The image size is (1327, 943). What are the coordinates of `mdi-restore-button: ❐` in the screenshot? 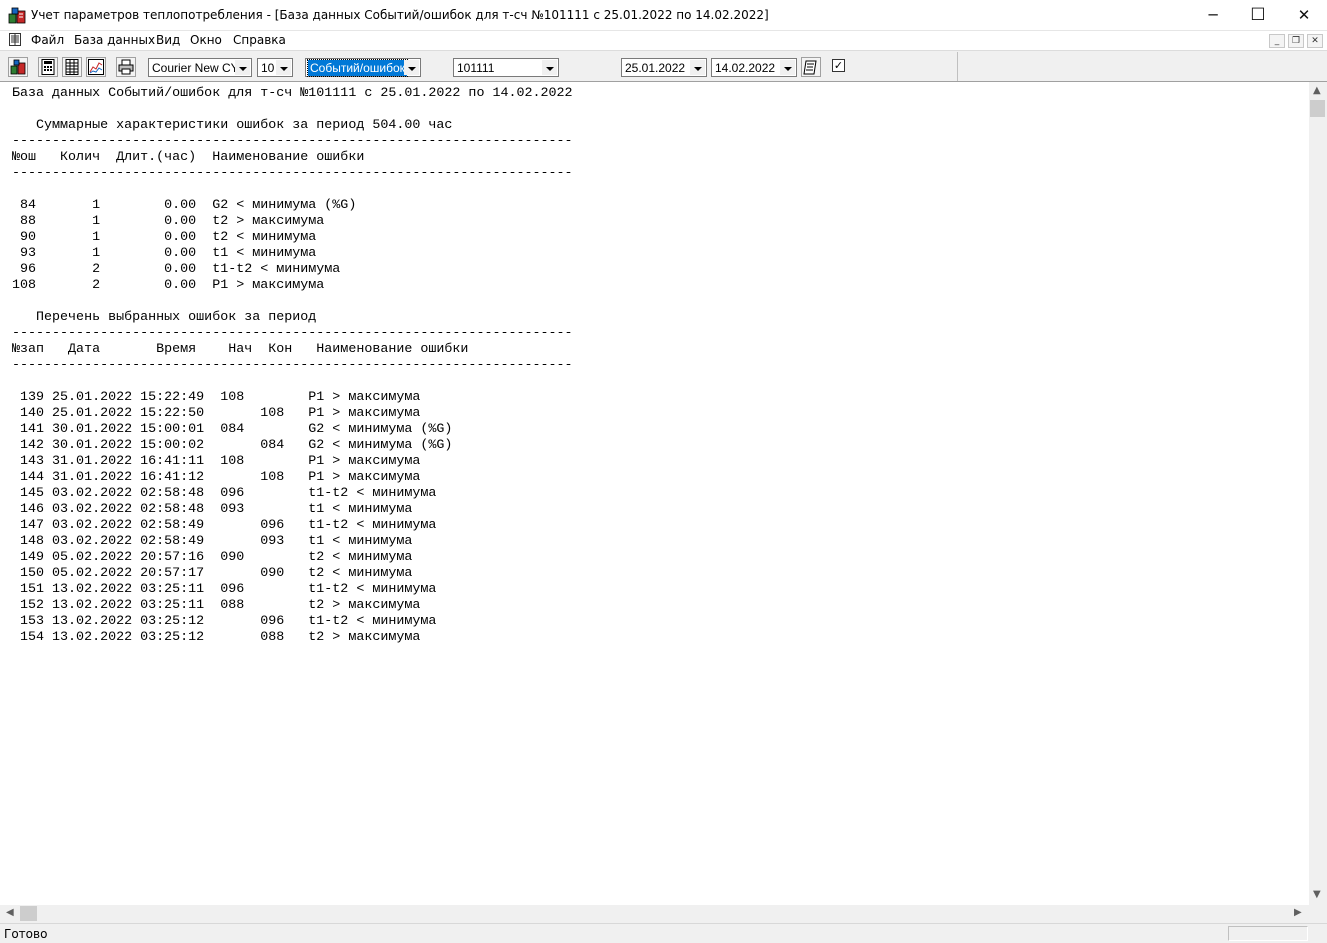 It's located at (1296, 41).